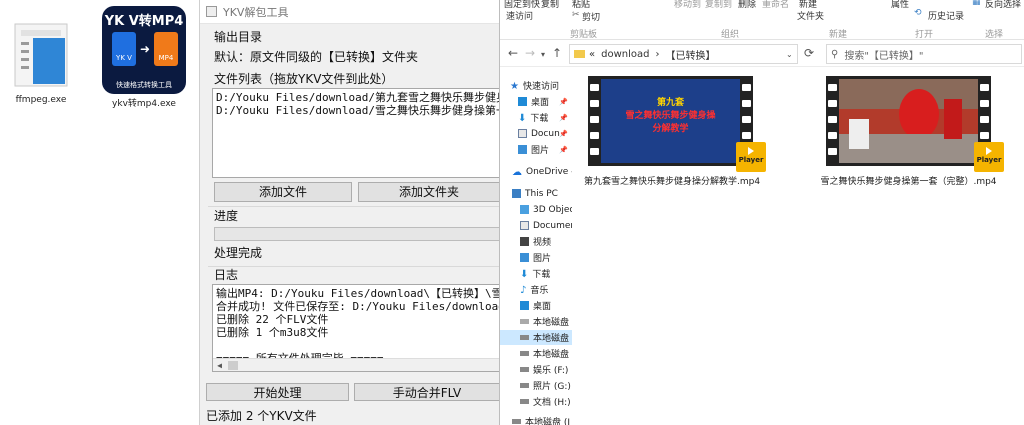  What do you see at coordinates (552, 387) in the screenshot?
I see `nav-label: 照片 (G:)` at bounding box center [552, 387].